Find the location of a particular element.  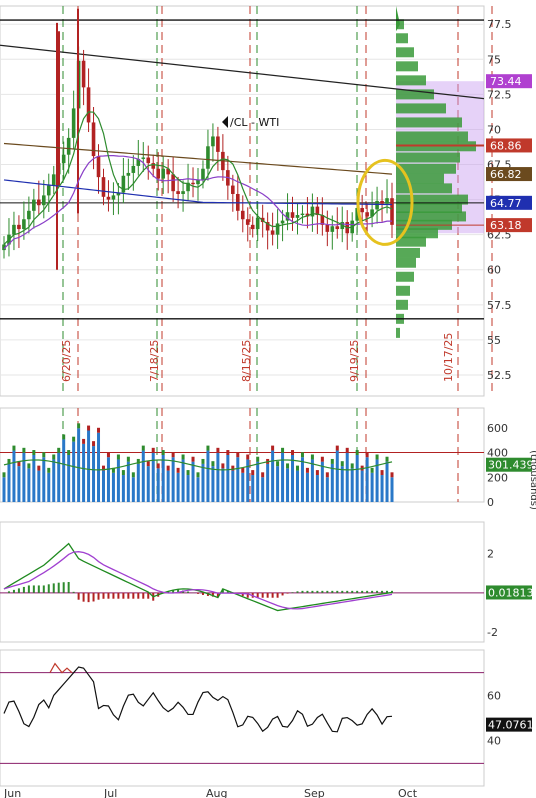

rsi-badge-label: 47.0761 is located at coordinates (511, 725).